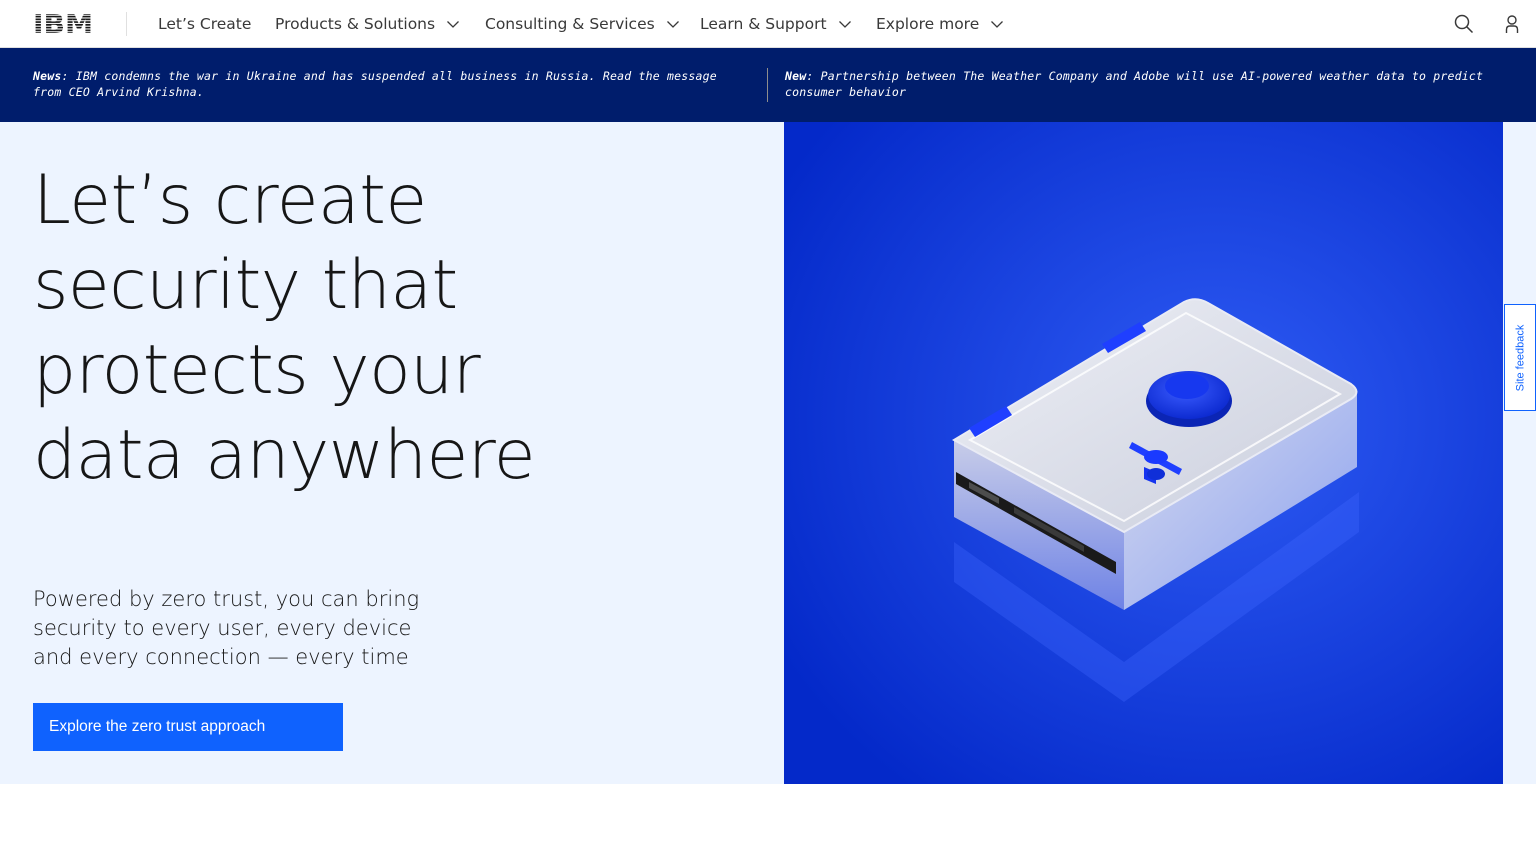 This screenshot has width=1536, height=864. I want to click on site-feedback-label: Site feedback, so click(1520, 357).